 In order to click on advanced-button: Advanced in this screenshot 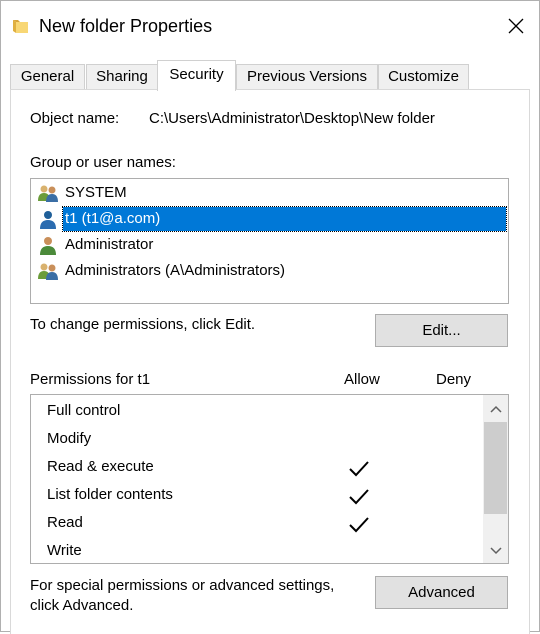, I will do `click(441, 592)`.